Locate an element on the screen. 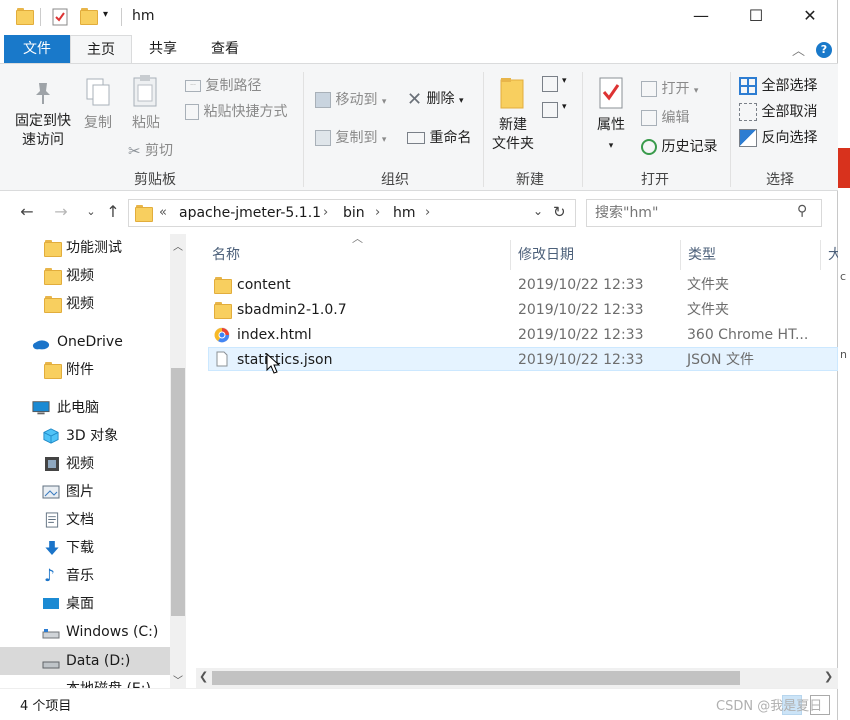  paste-button: 粘贴 is located at coordinates (146, 103).